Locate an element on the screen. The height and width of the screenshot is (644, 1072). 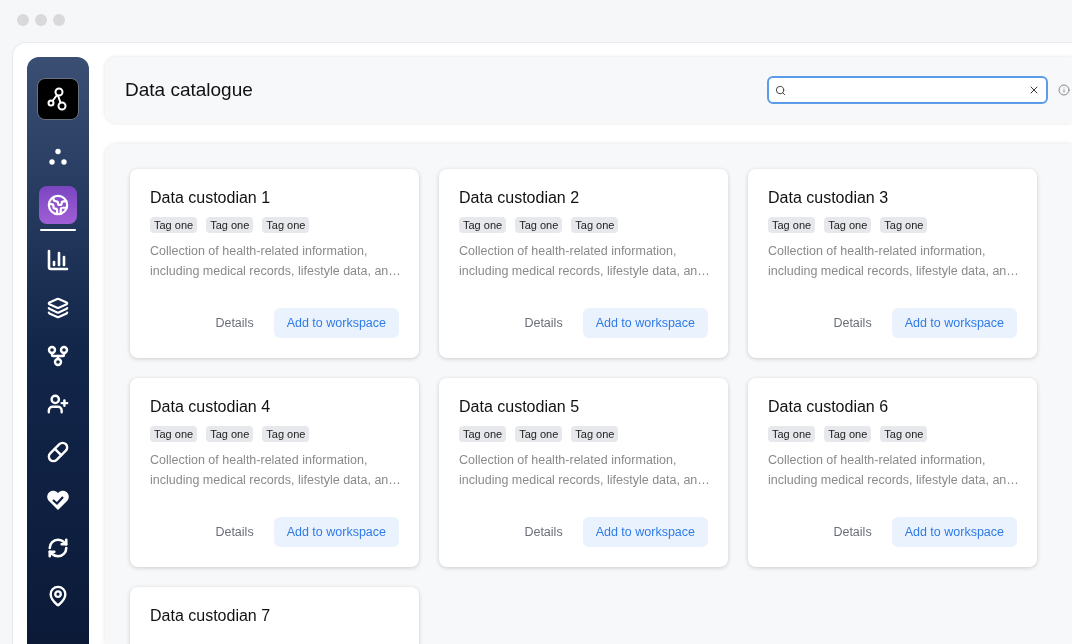
branch-icon is located at coordinates (58, 356).